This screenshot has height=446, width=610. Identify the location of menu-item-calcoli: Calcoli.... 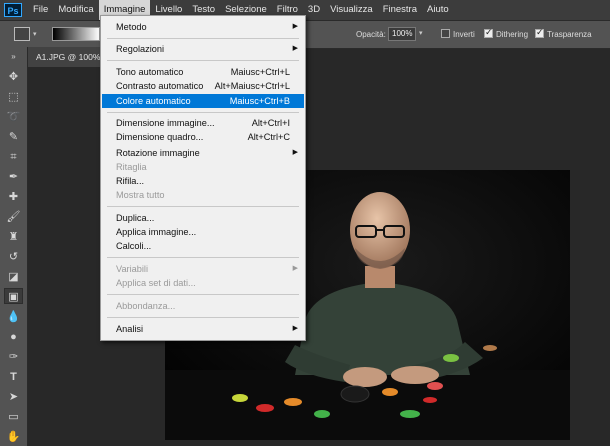
(203, 246).